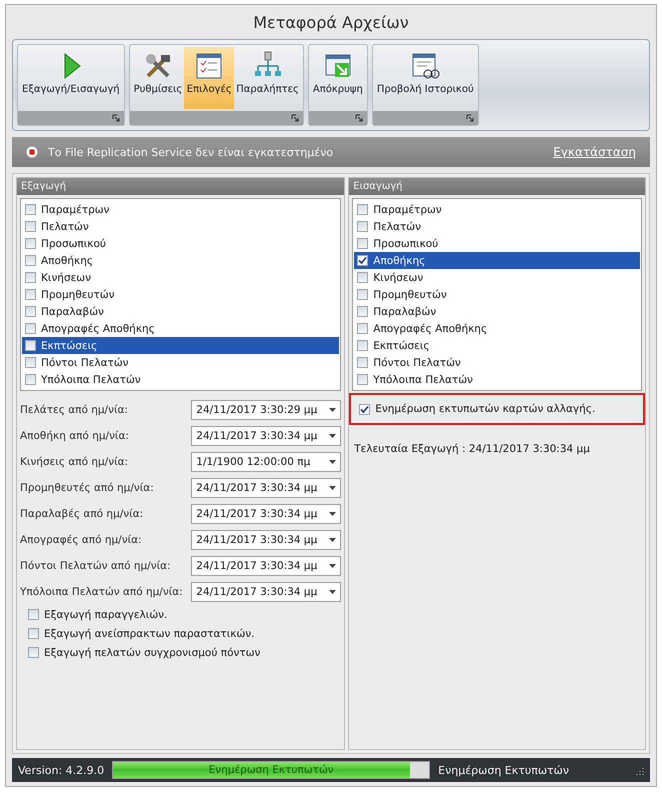 The image size is (662, 795). What do you see at coordinates (71, 78) in the screenshot?
I see `ribbon-button: Εξαγωγή/Εισαγωγή` at bounding box center [71, 78].